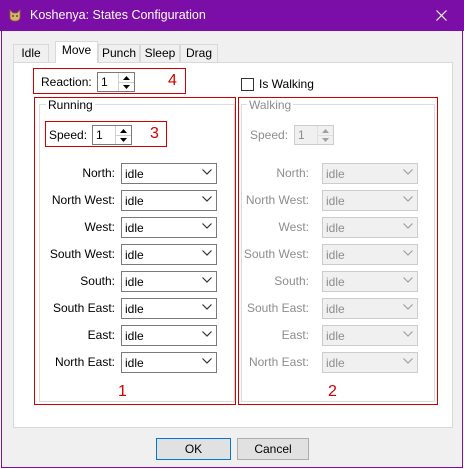 The height and width of the screenshot is (469, 464). I want to click on tab-label: Drag, so click(198, 53).